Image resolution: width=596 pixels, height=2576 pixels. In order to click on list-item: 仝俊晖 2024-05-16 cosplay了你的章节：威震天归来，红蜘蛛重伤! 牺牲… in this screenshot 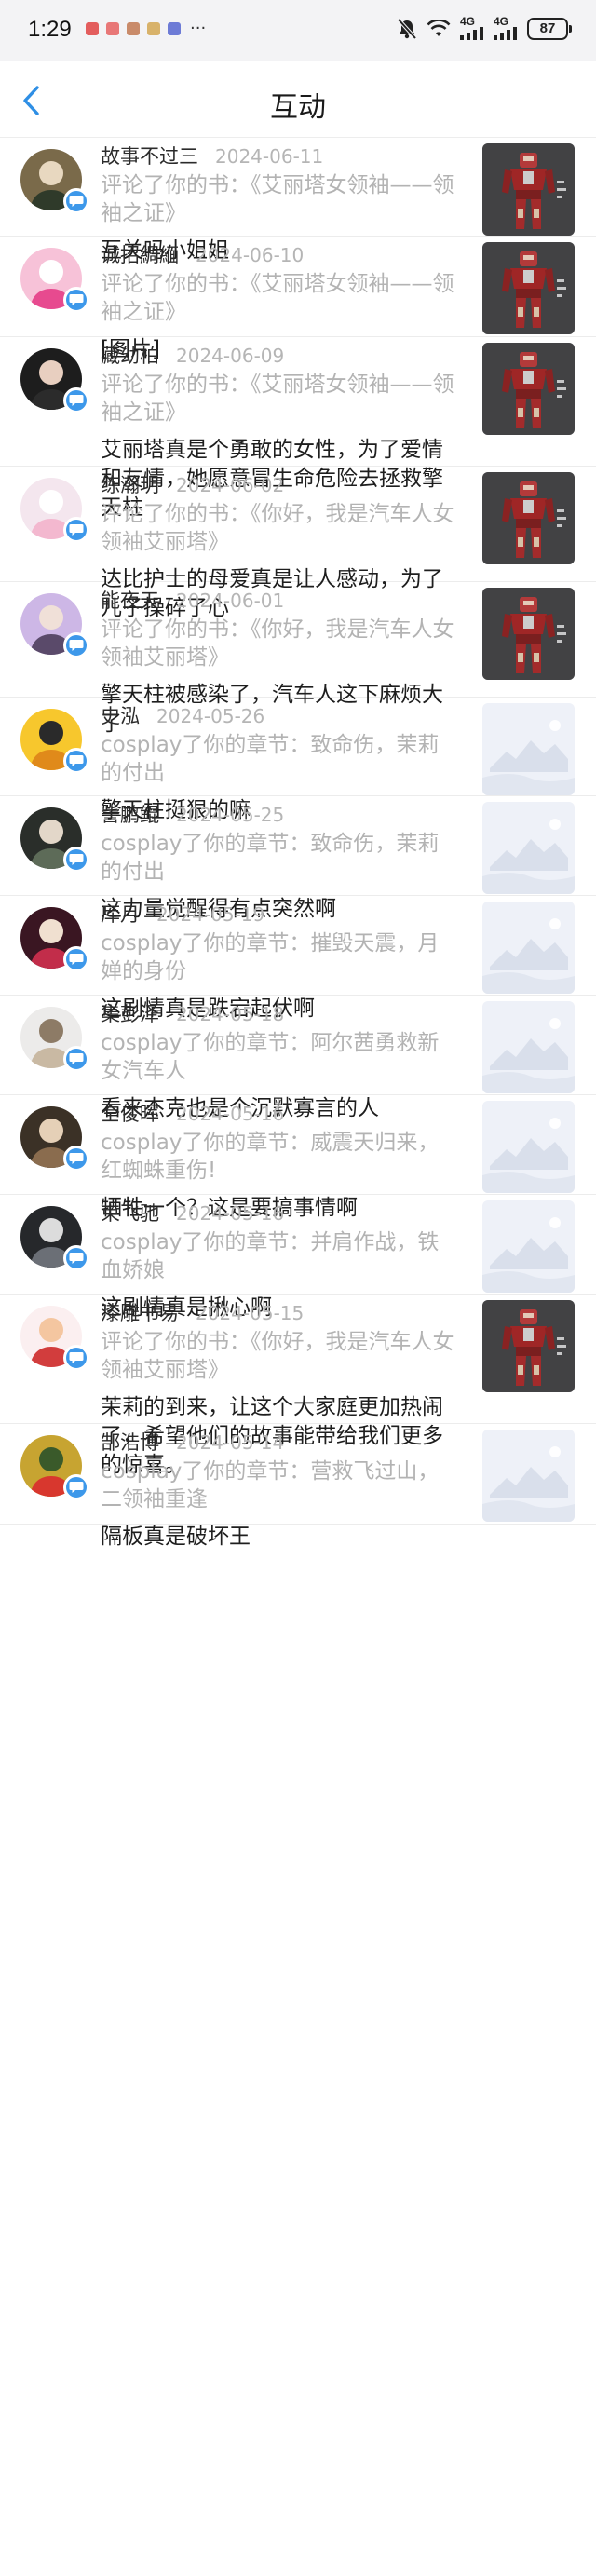, I will do `click(298, 1157)`.